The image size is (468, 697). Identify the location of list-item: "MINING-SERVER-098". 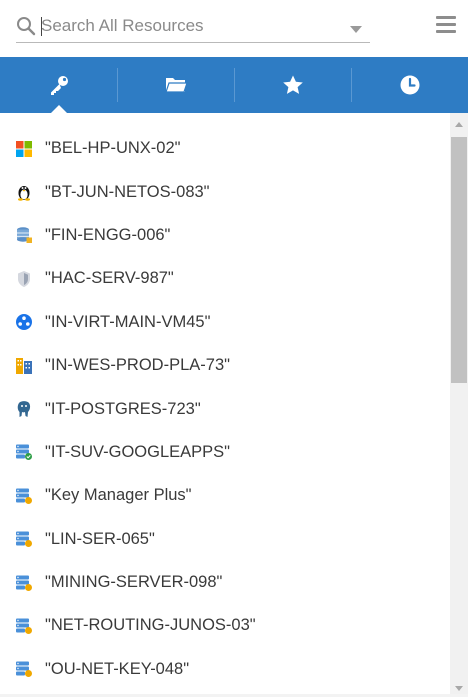
(225, 582).